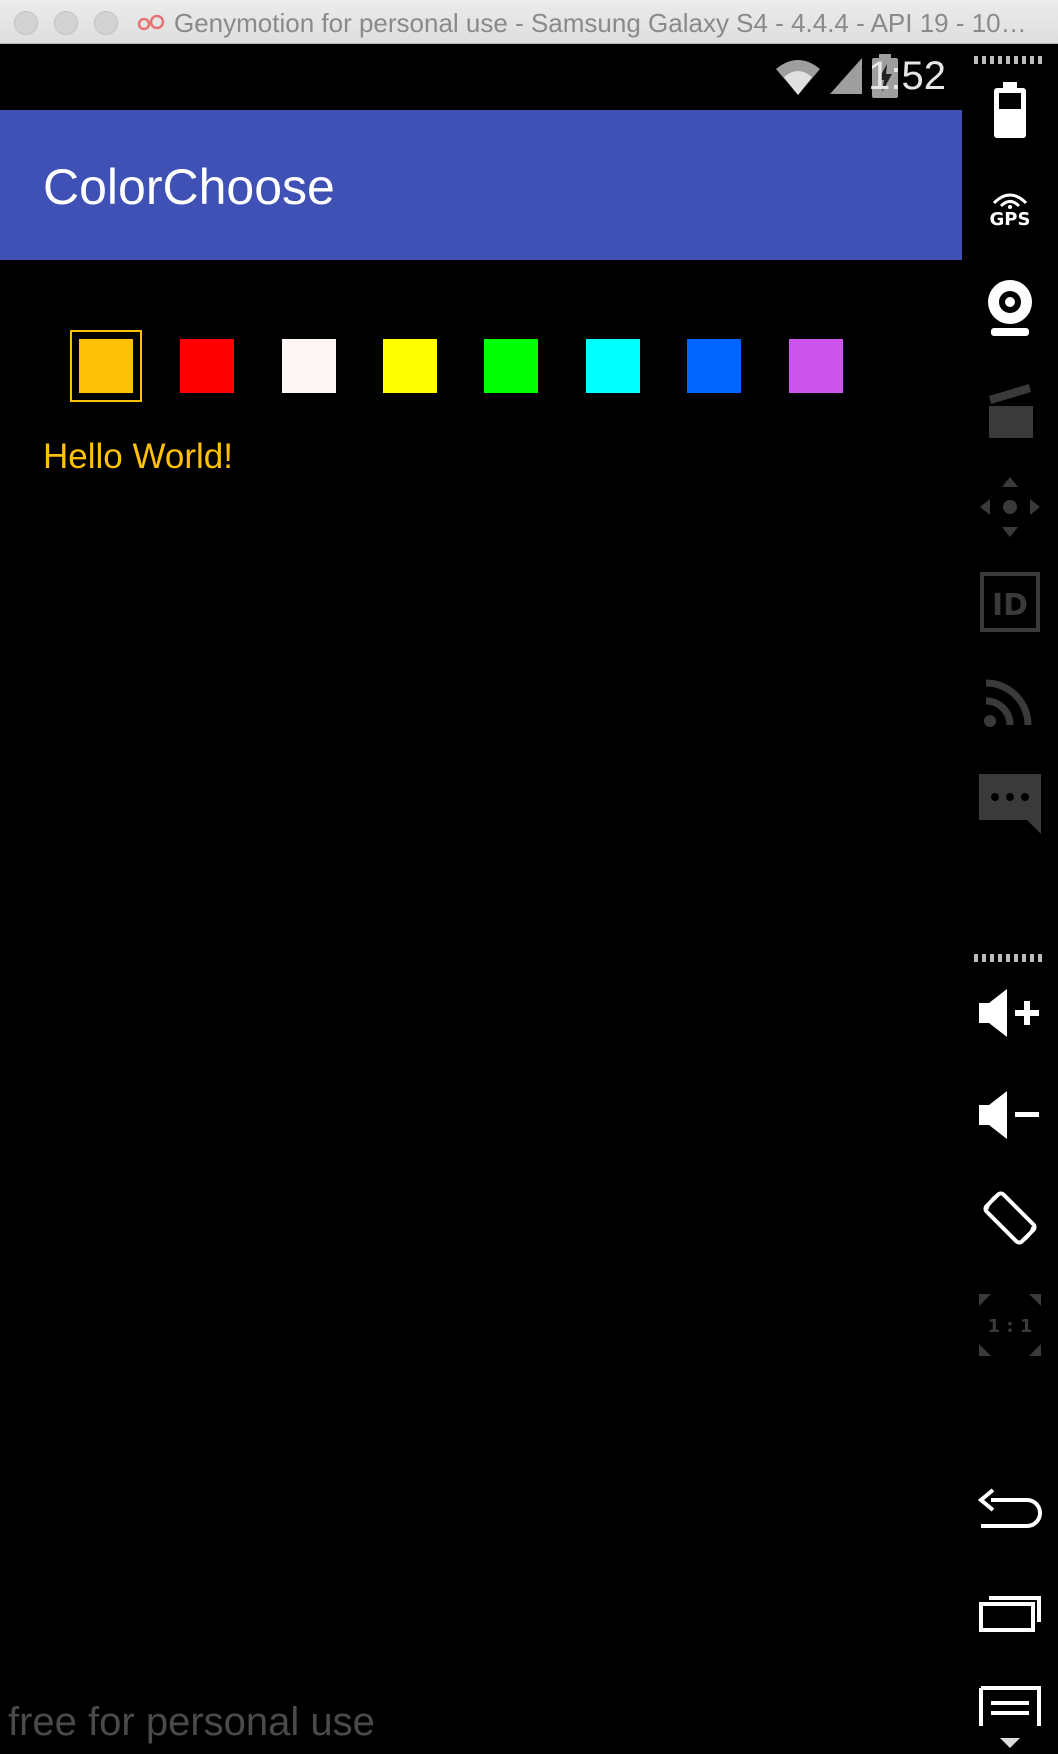  Describe the element at coordinates (1010, 958) in the screenshot. I see `toolbar-grip-handle-lower` at that location.